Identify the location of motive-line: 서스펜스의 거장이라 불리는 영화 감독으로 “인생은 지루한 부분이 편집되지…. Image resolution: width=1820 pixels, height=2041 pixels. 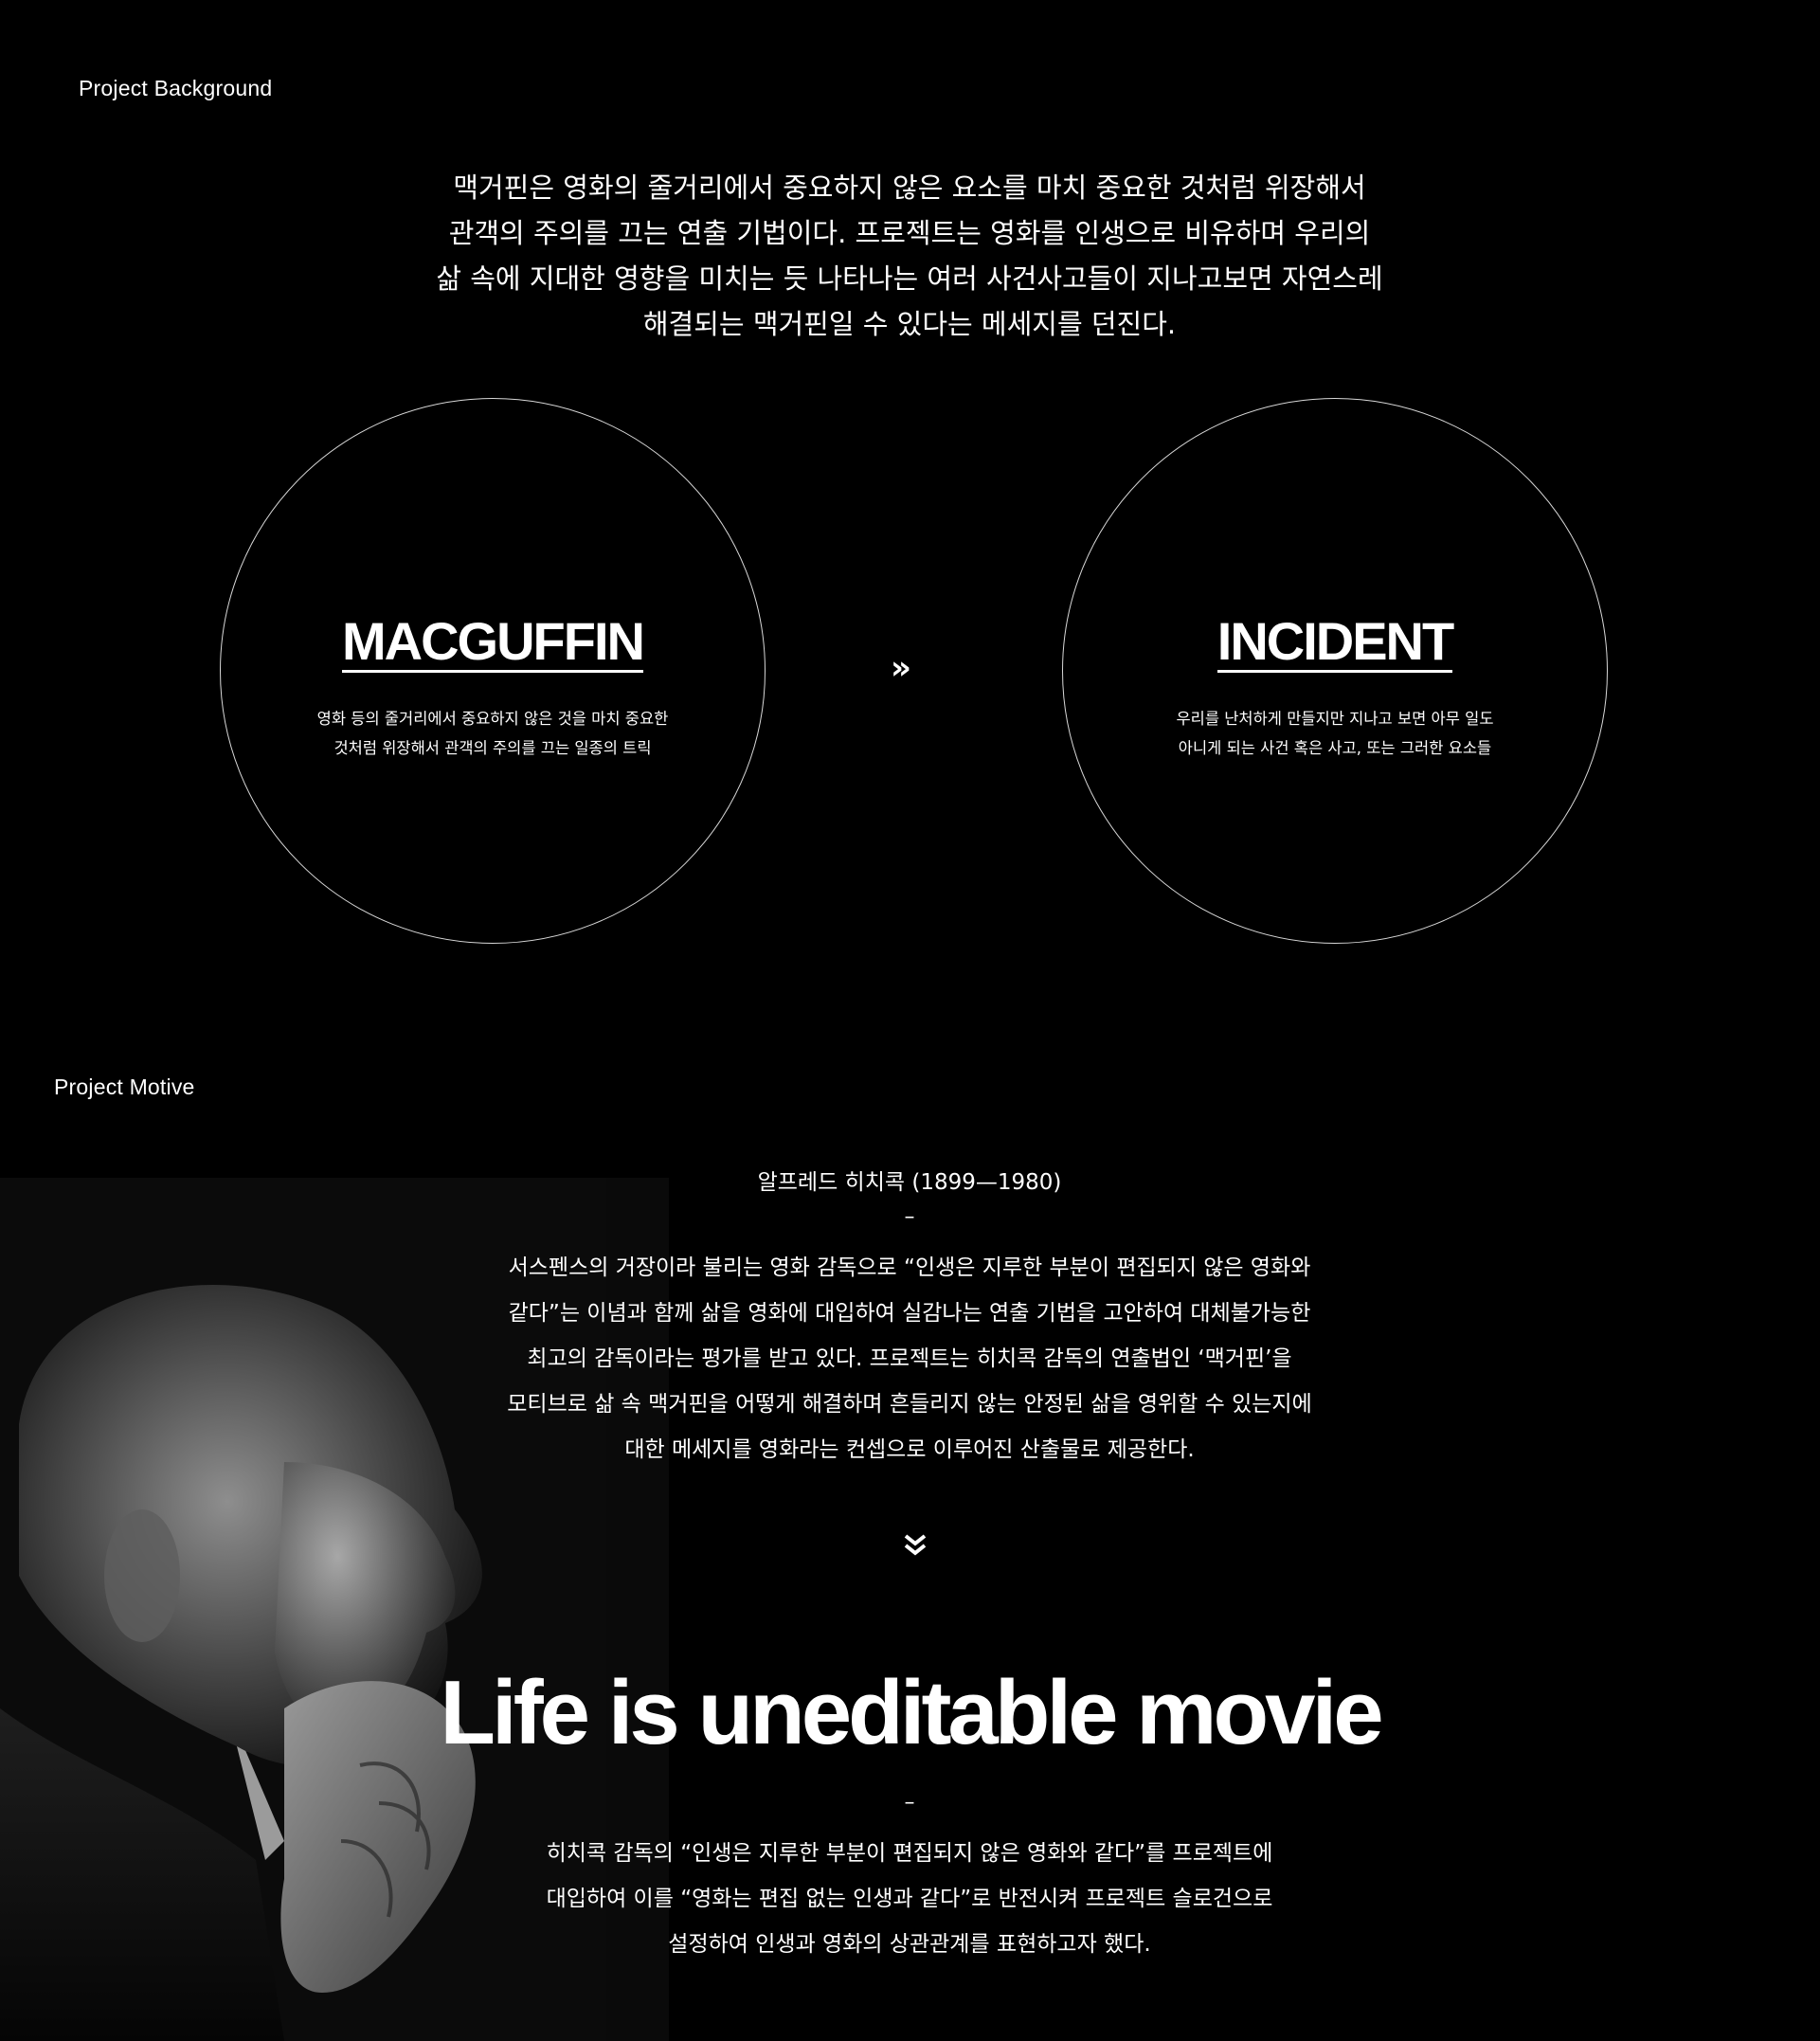
(910, 1267).